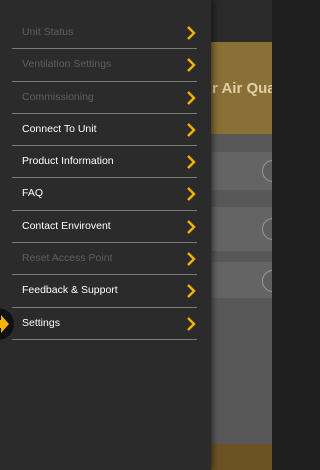  Describe the element at coordinates (68, 161) in the screenshot. I see `menu-item-label: Product Information` at that location.